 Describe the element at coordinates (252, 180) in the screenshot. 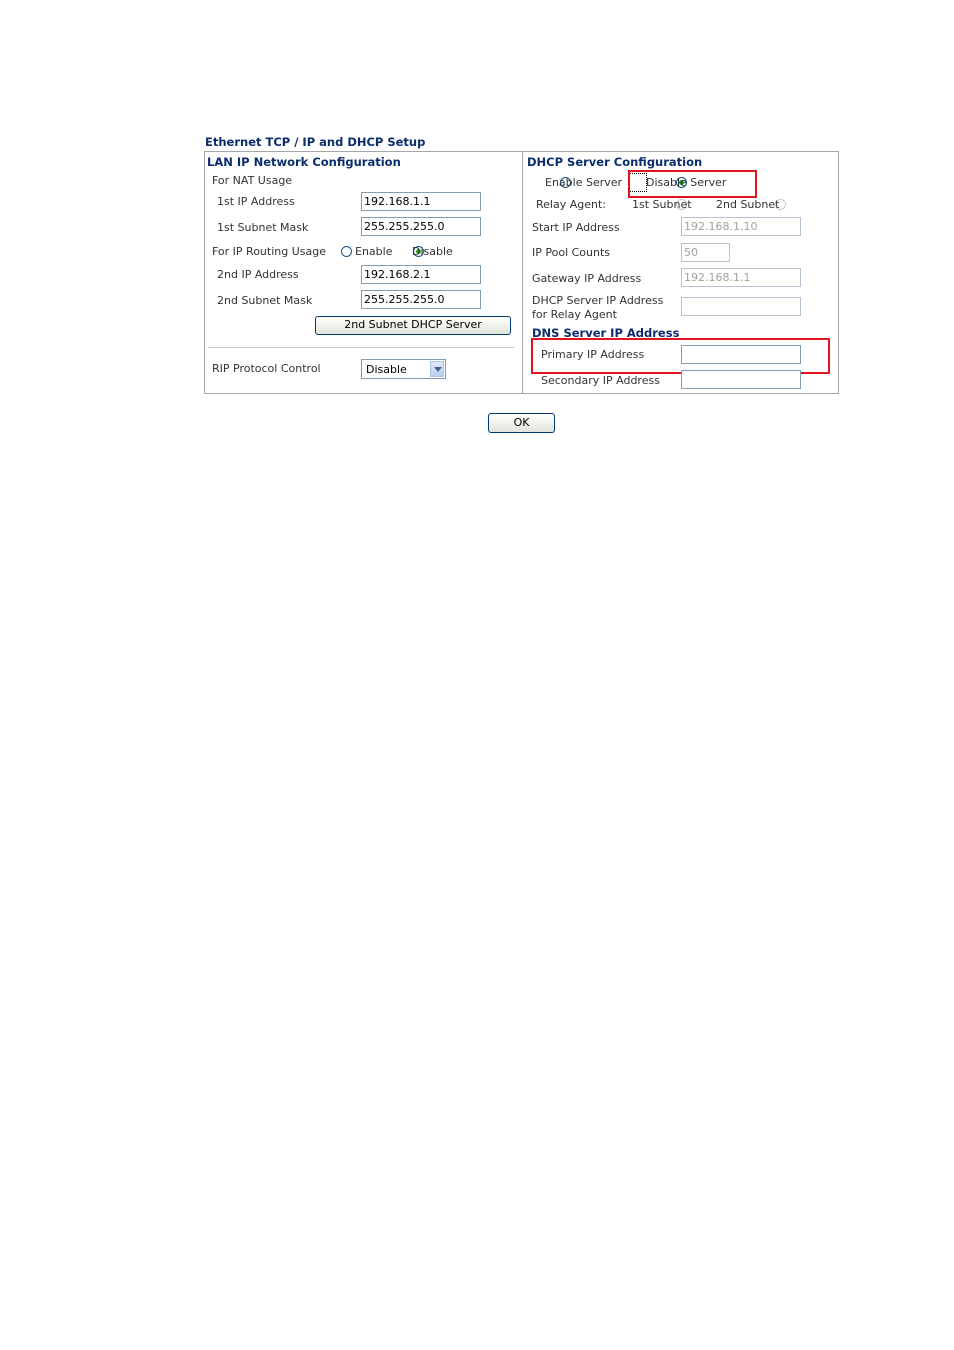

I see `nat-usage-label: For NAT Usage` at that location.